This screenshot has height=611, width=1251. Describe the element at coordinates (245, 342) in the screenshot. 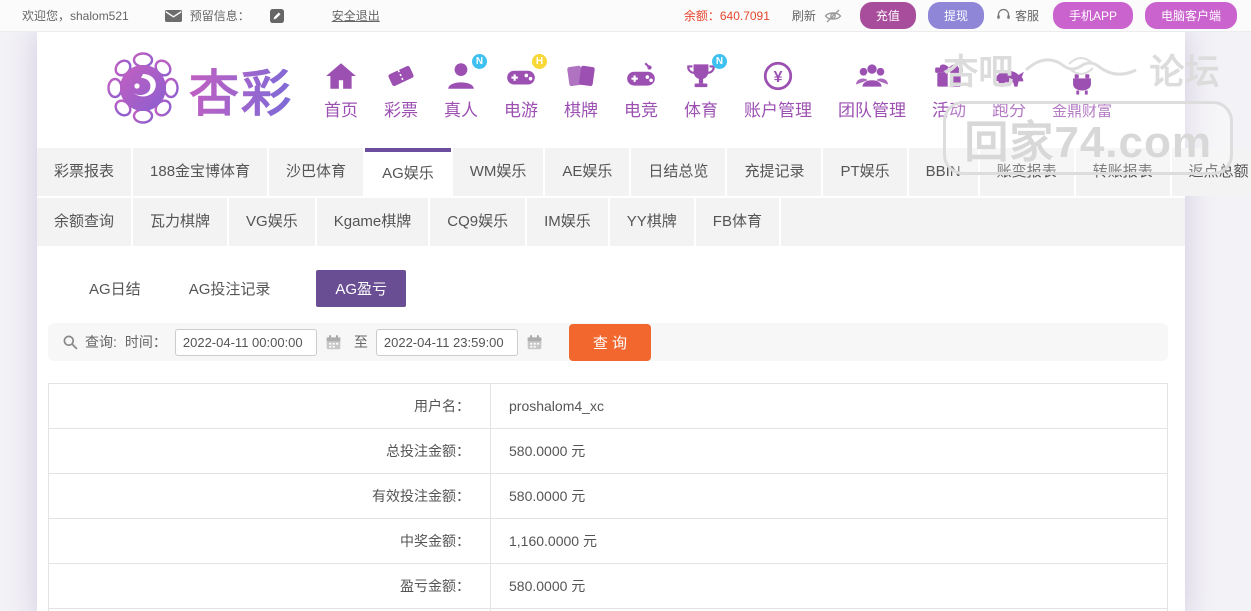

I see `date-from-input` at that location.